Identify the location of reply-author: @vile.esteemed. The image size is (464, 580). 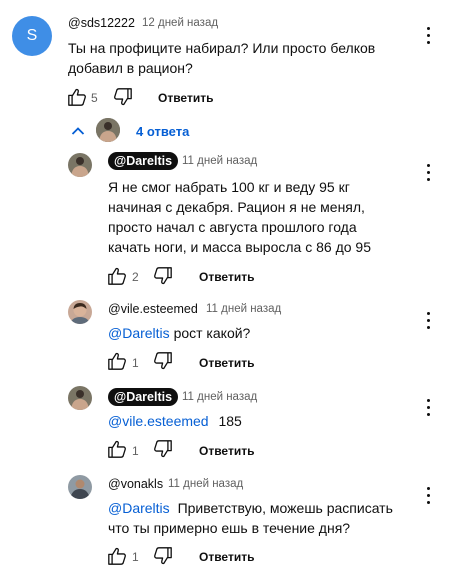
(153, 309).